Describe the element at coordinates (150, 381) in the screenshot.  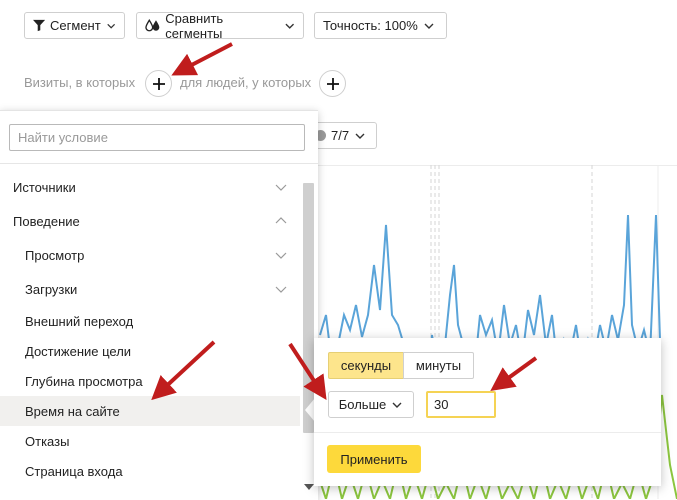
I see `menu-item-page-depth: Глубина просмотра` at that location.